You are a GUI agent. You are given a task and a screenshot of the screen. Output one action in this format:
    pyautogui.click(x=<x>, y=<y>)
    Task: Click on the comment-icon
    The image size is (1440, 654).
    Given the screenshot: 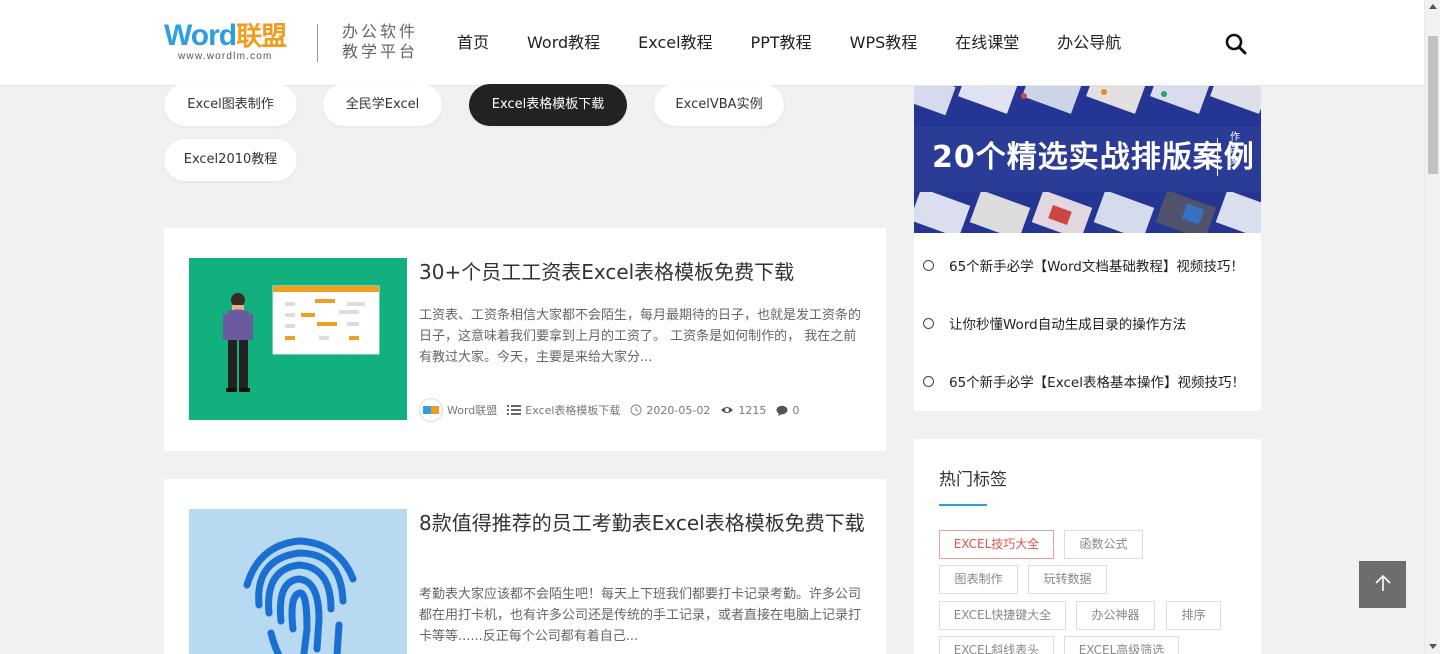 What is the action you would take?
    pyautogui.click(x=782, y=410)
    